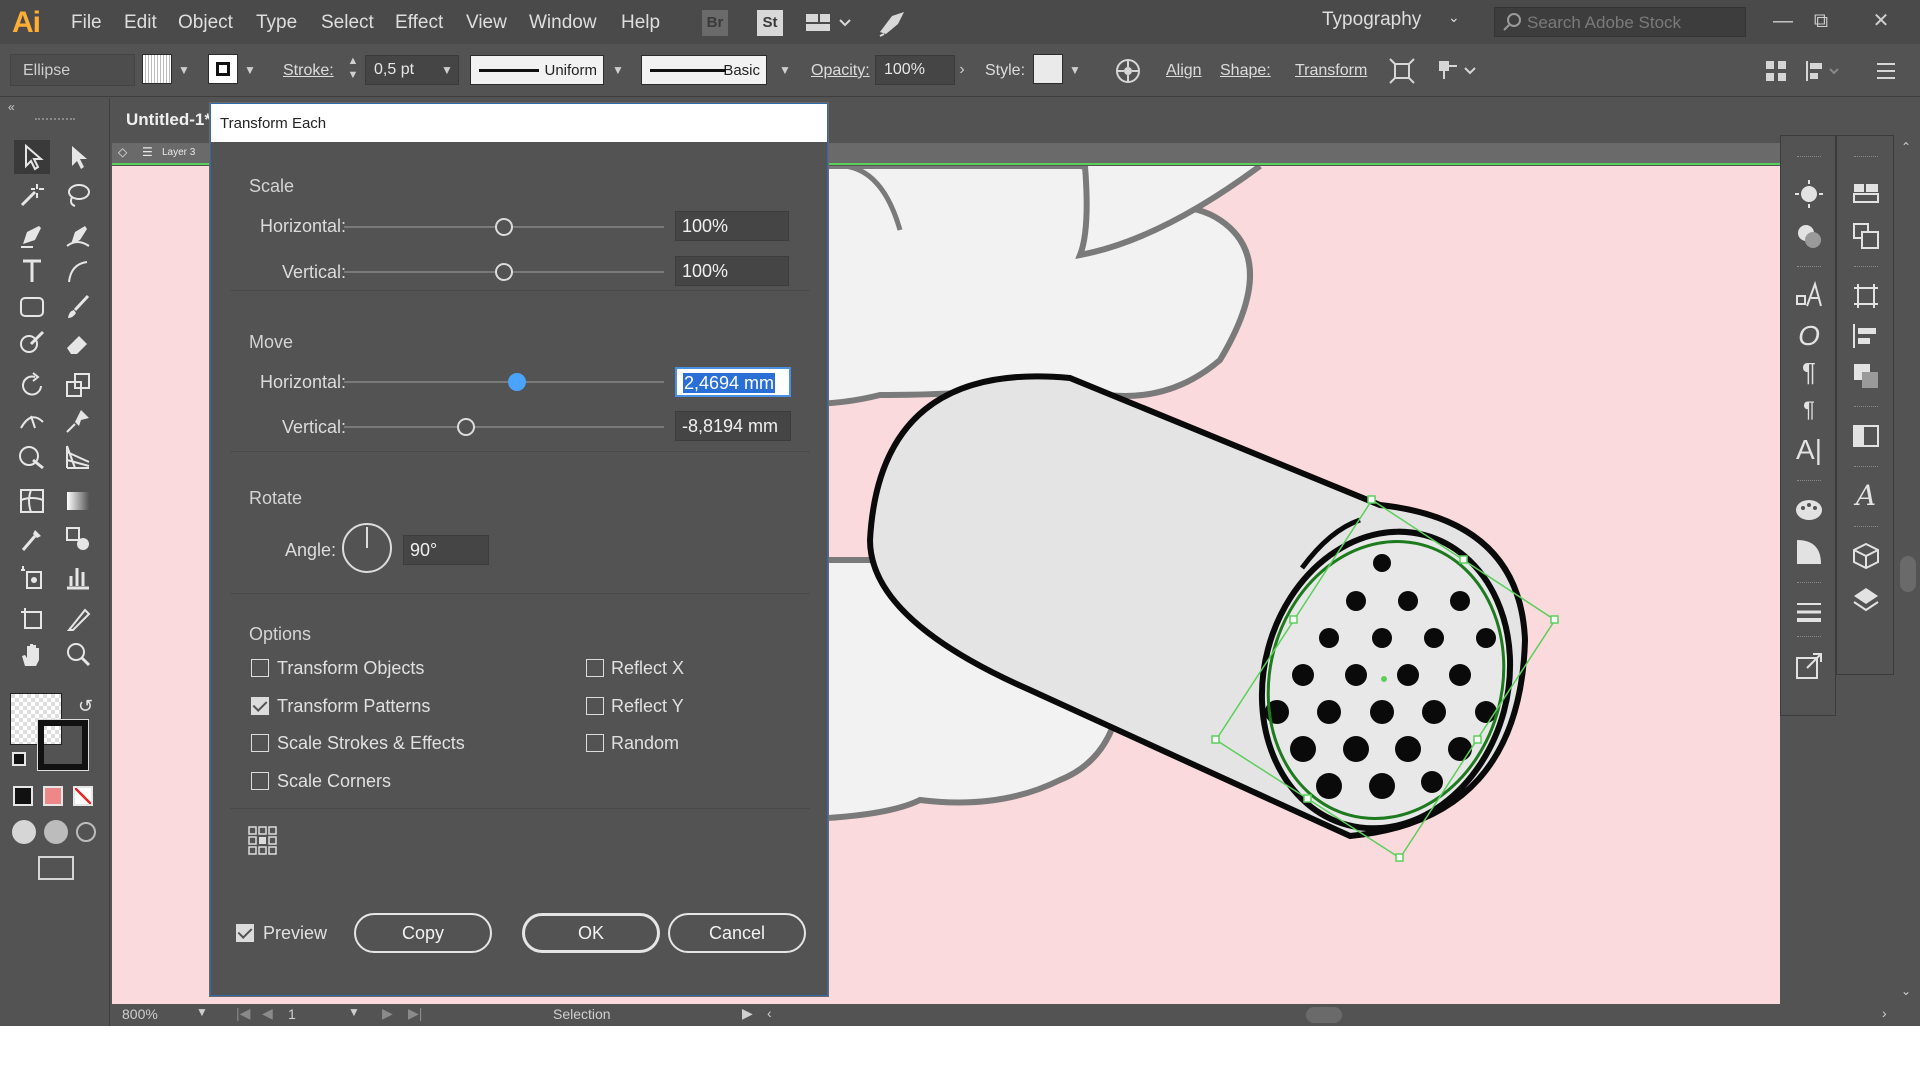 This screenshot has width=1920, height=1080. Describe the element at coordinates (260, 706) in the screenshot. I see `transform-patterns-checkbox` at that location.